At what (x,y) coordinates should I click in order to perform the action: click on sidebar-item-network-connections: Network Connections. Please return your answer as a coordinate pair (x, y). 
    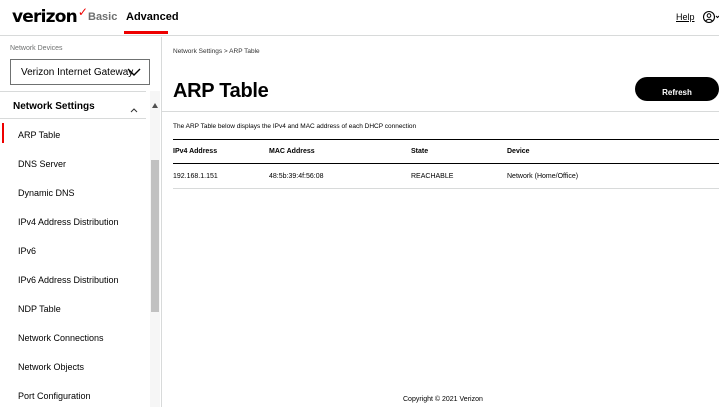
    Looking at the image, I should click on (73, 336).